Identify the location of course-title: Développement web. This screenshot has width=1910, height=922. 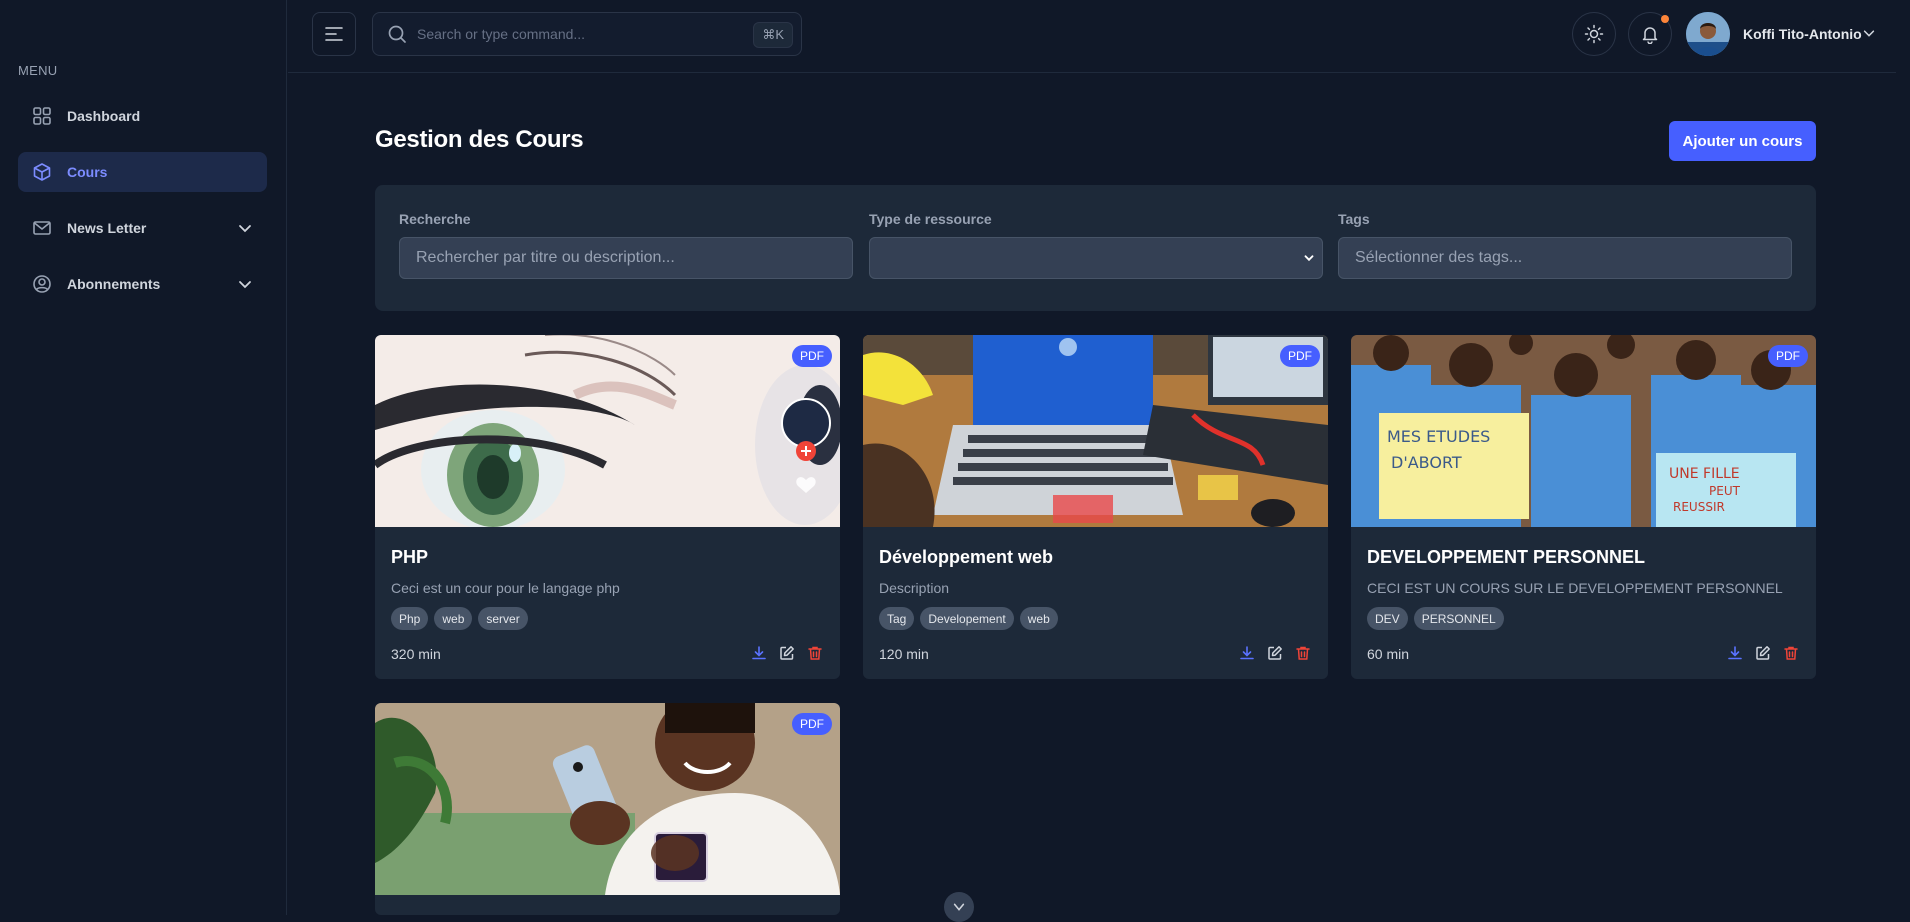
(966, 557).